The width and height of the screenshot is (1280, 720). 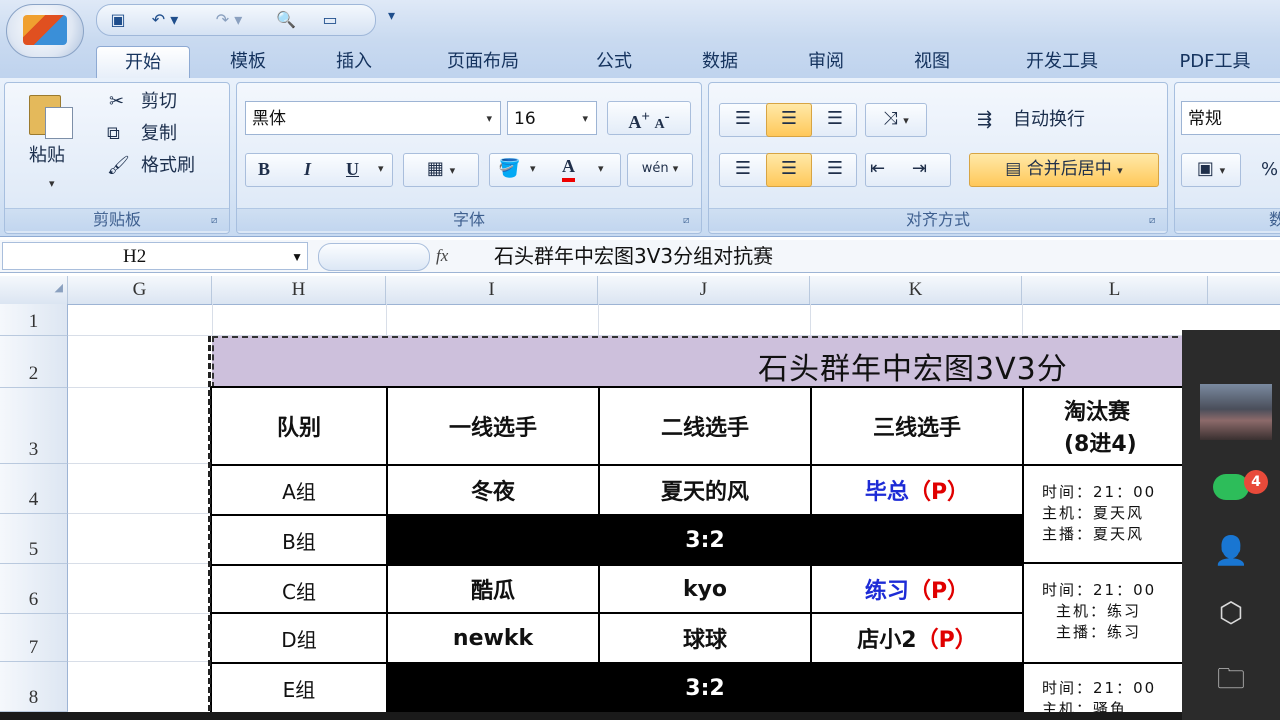 I want to click on copy-button: 复制, so click(x=159, y=134).